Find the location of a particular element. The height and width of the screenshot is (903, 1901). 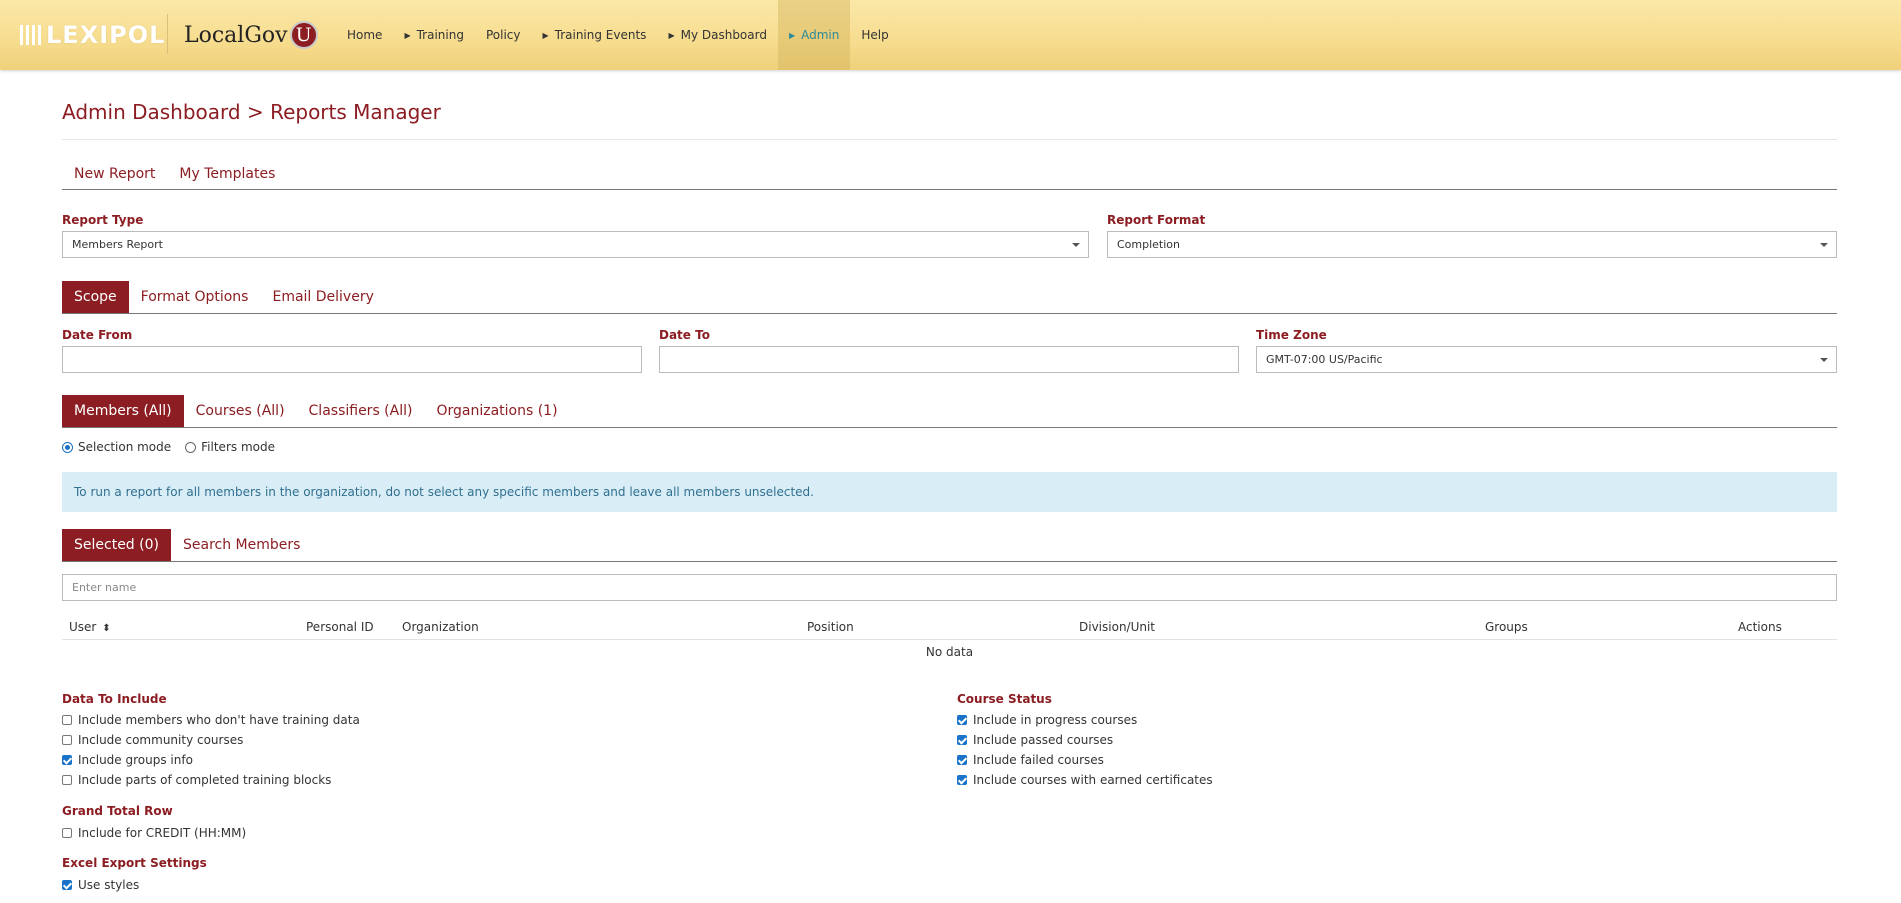

tab-format-options: Format Options is located at coordinates (195, 297).